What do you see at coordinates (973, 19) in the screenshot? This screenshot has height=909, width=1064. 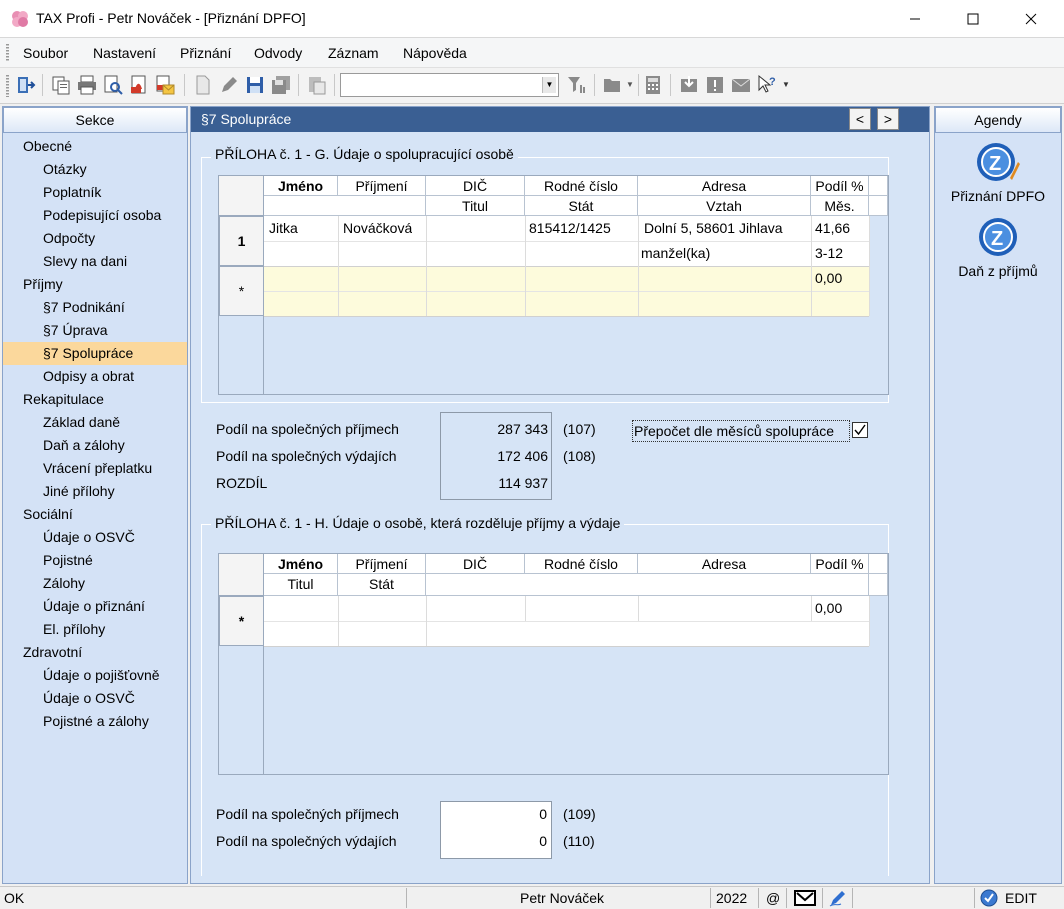 I see `maximize-button` at bounding box center [973, 19].